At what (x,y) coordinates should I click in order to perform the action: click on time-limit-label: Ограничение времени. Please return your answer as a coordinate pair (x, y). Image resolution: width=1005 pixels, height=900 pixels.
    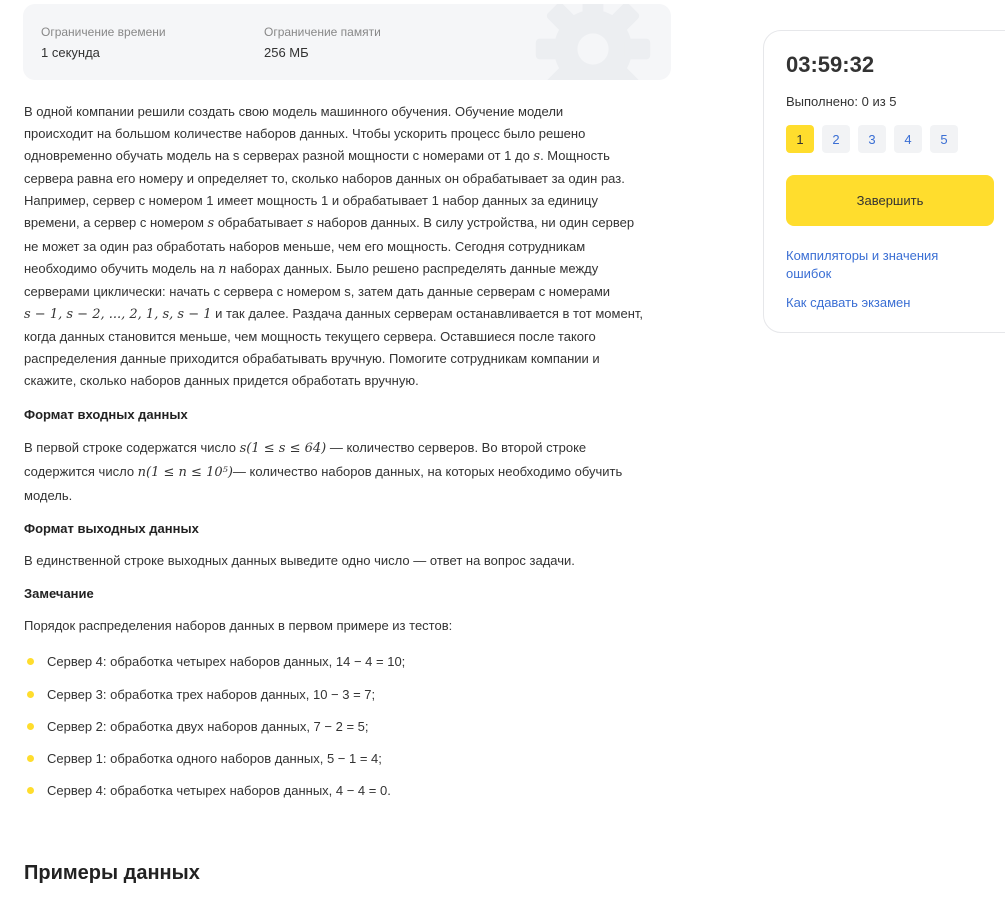
    Looking at the image, I should click on (103, 32).